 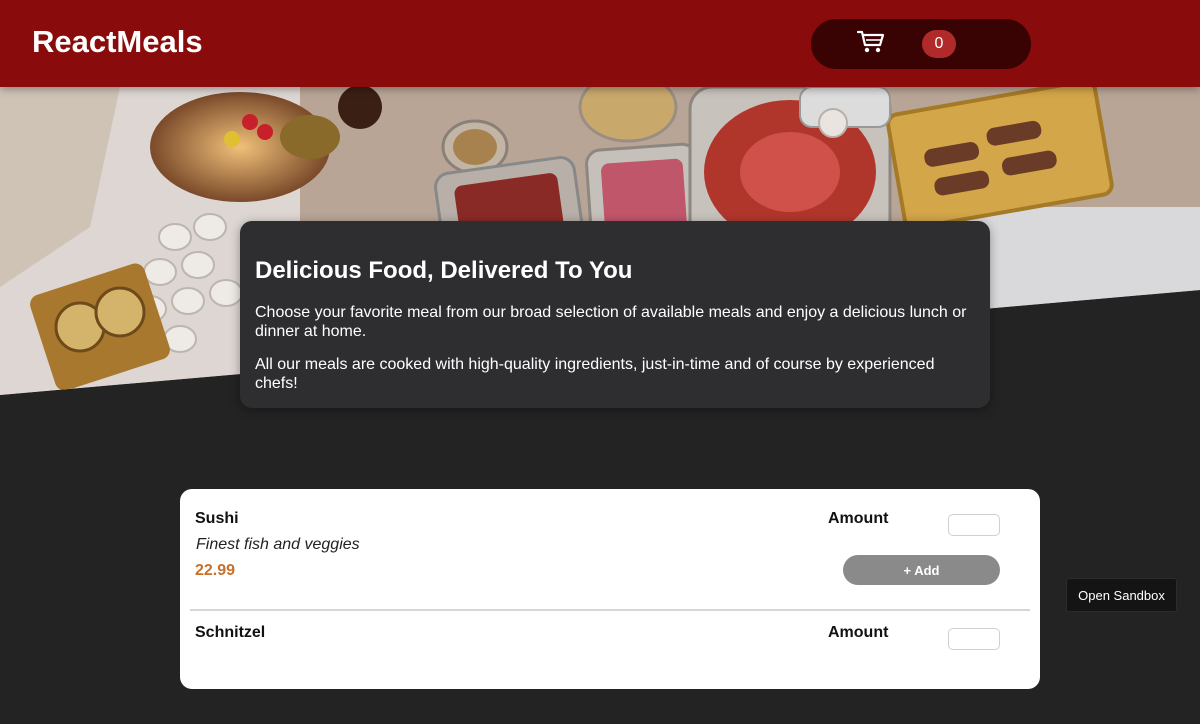 I want to click on add-to-cart-button: + Add, so click(x=921, y=570).